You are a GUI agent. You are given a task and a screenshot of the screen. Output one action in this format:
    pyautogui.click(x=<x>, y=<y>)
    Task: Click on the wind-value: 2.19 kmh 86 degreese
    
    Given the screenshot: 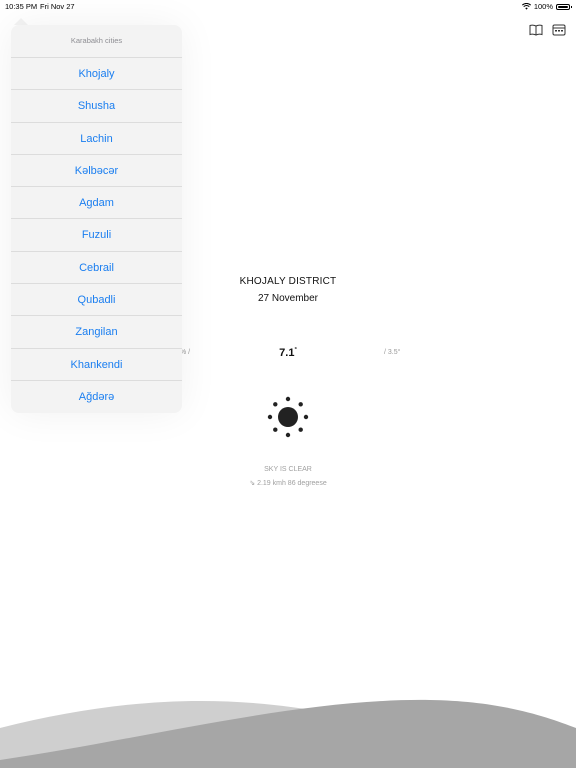 What is the action you would take?
    pyautogui.click(x=292, y=483)
    